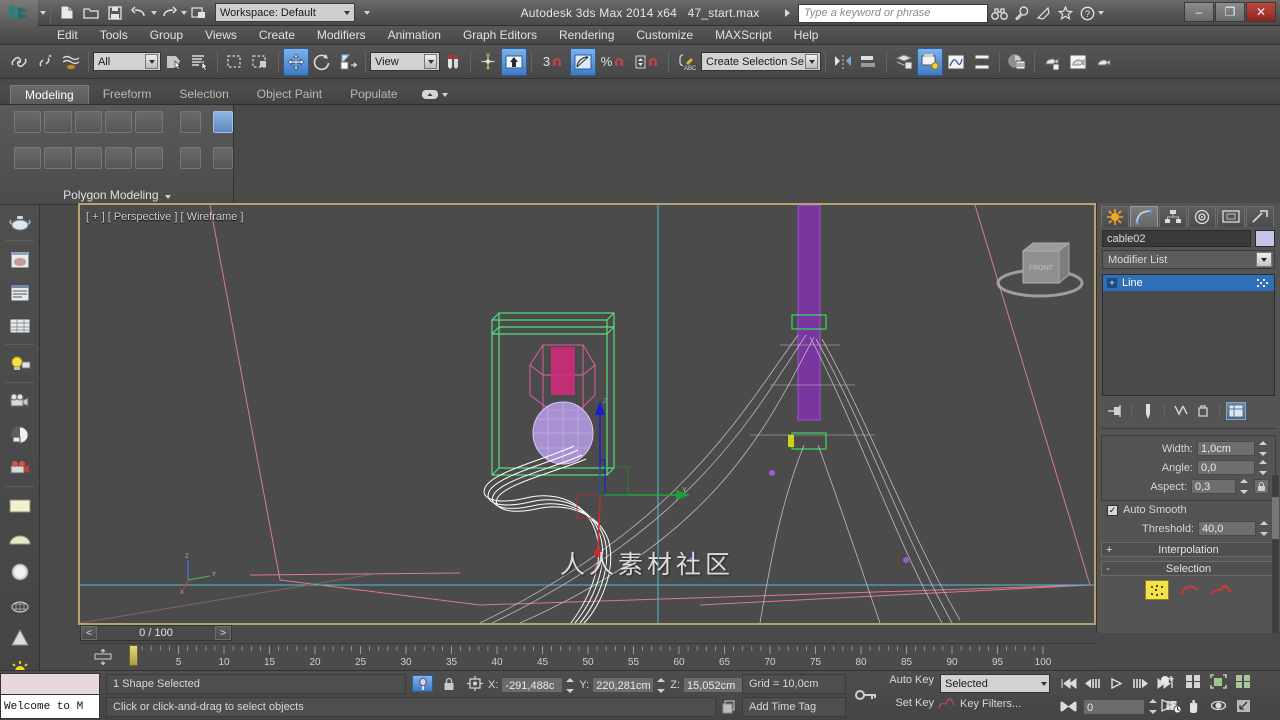 This screenshot has height=720, width=1280. What do you see at coordinates (1101, 13) in the screenshot?
I see `help-caret-icon` at bounding box center [1101, 13].